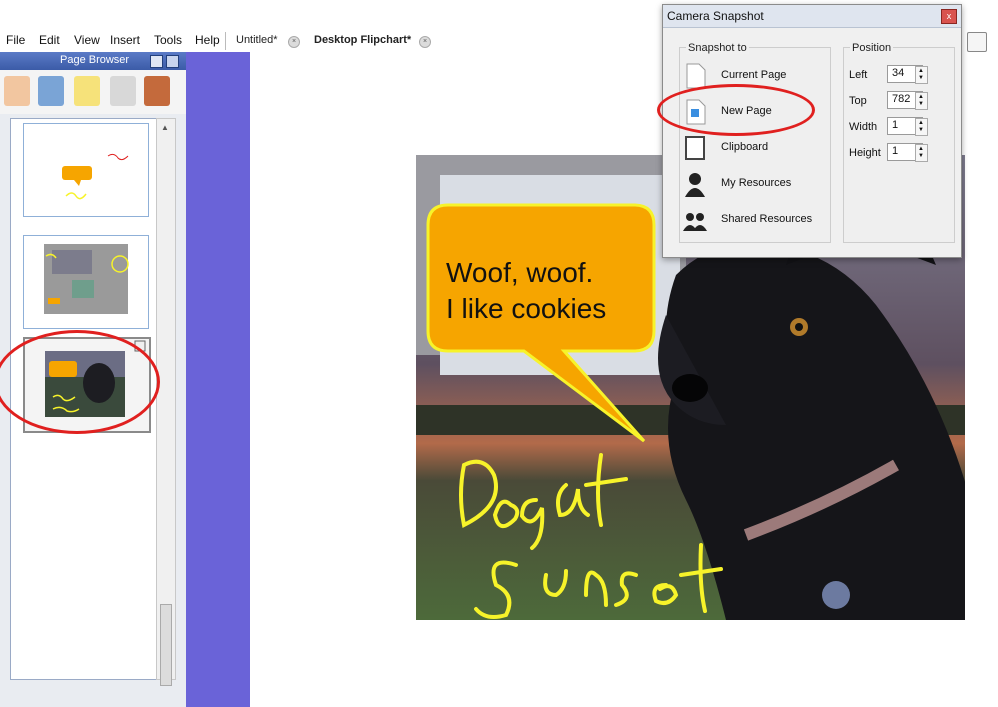  I want to click on canvas-margin, so click(218, 379).